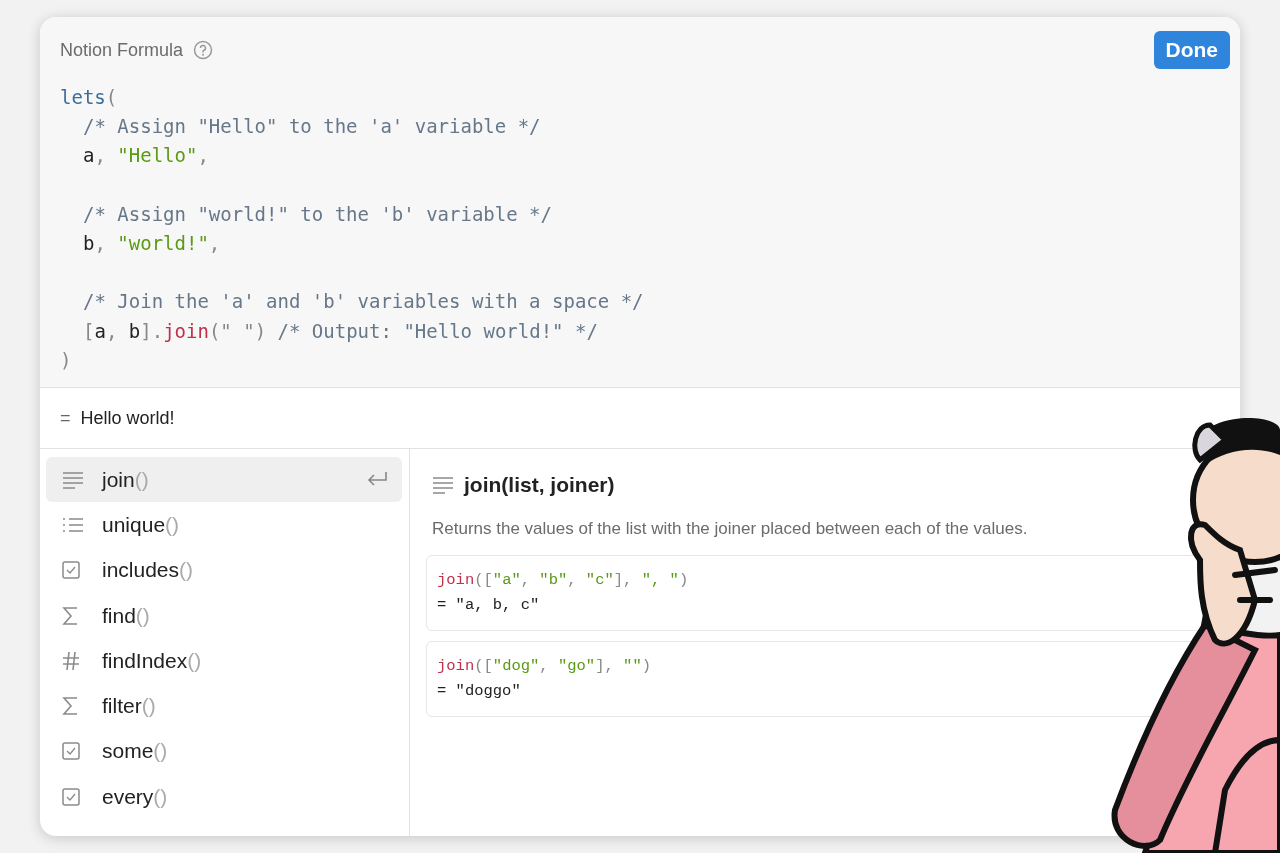  What do you see at coordinates (122, 50) in the screenshot?
I see `dialog-title: Notion Formula` at bounding box center [122, 50].